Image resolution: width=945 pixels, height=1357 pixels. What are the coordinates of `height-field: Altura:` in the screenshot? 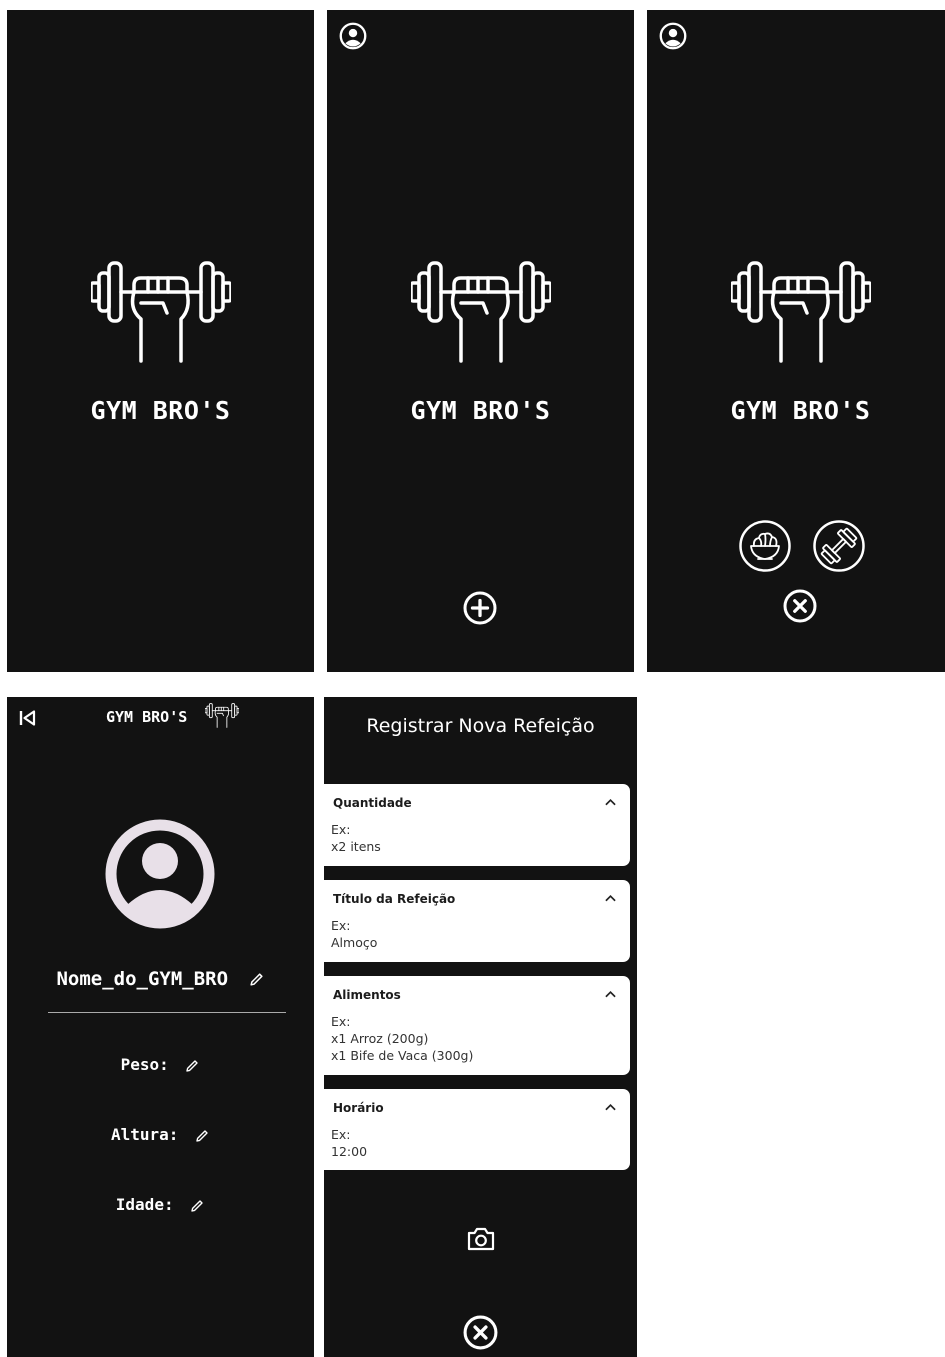 It's located at (160, 1134).